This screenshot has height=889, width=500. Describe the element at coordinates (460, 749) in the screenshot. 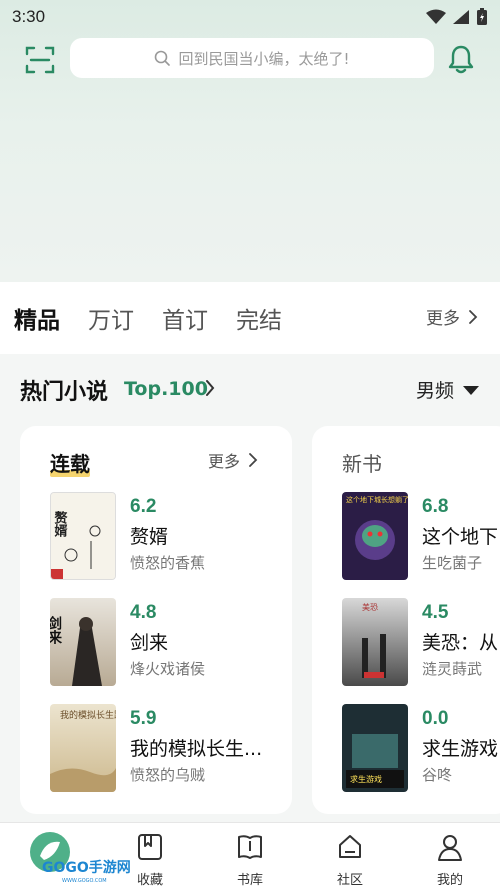

I see `book-title: 求生游戏` at that location.